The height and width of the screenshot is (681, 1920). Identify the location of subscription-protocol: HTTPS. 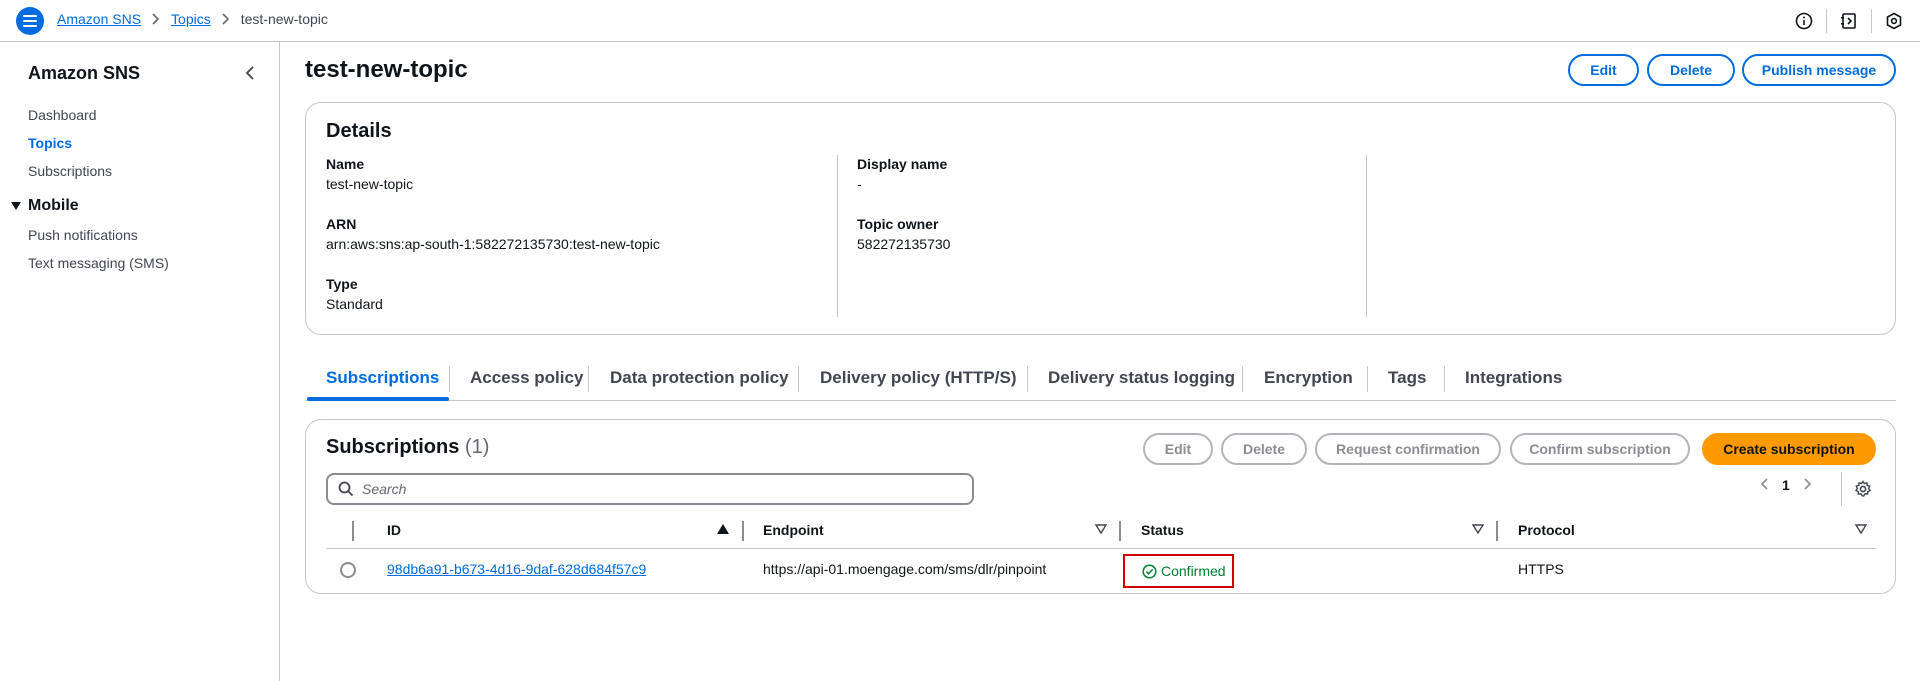
(1541, 569).